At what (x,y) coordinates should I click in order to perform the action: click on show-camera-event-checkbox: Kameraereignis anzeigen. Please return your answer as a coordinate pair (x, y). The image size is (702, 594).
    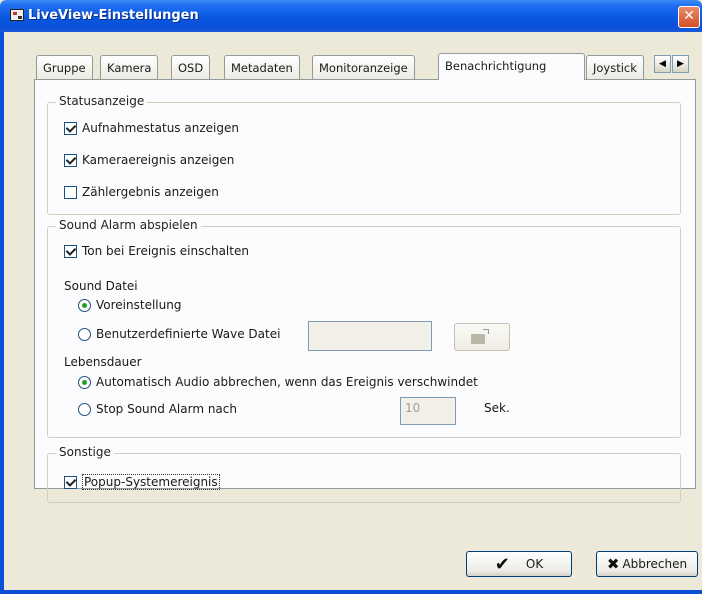
    Looking at the image, I should click on (149, 160).